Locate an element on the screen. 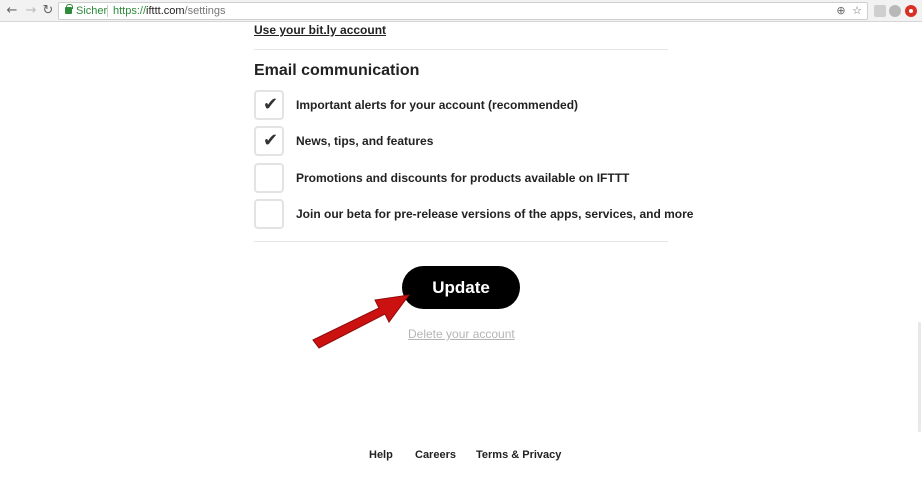 This screenshot has width=922, height=491. reload-icon: ↻ is located at coordinates (48, 11).